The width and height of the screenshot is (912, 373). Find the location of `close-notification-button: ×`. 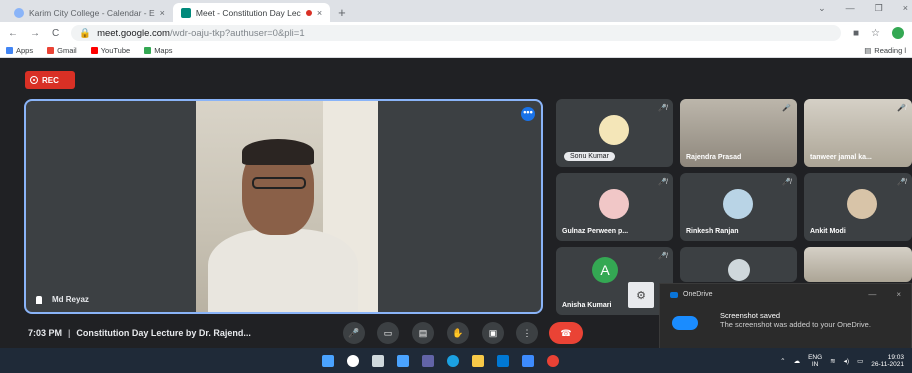

close-notification-button: × is located at coordinates (898, 294).